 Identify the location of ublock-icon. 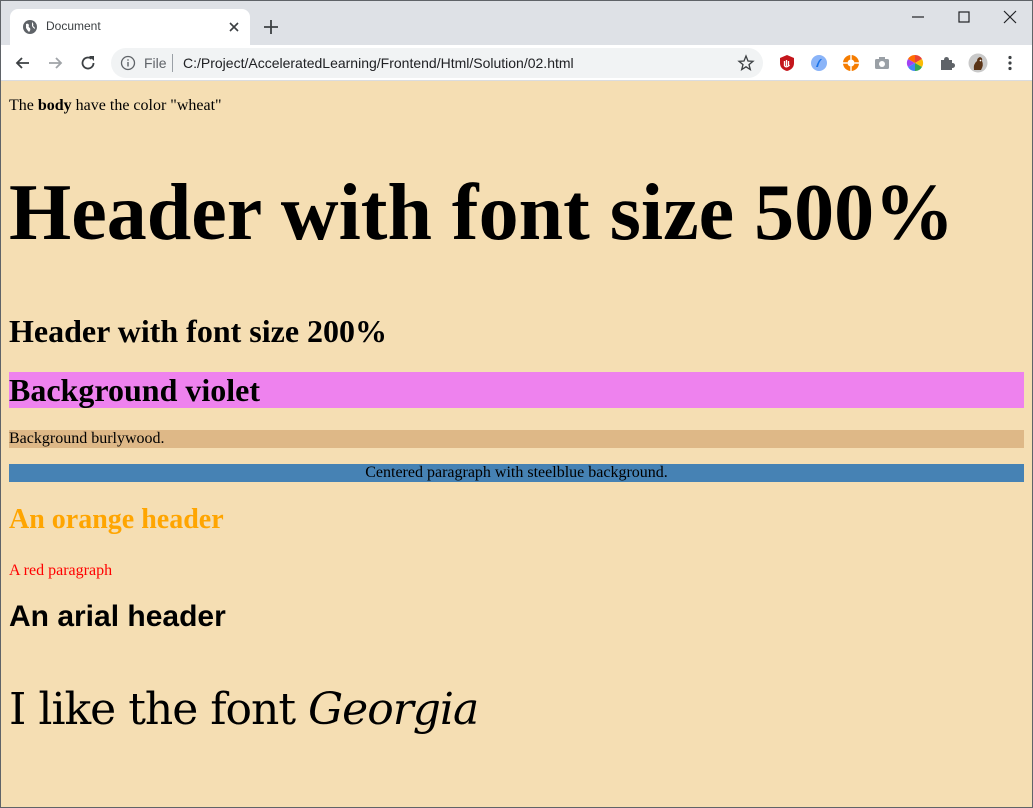
(787, 63).